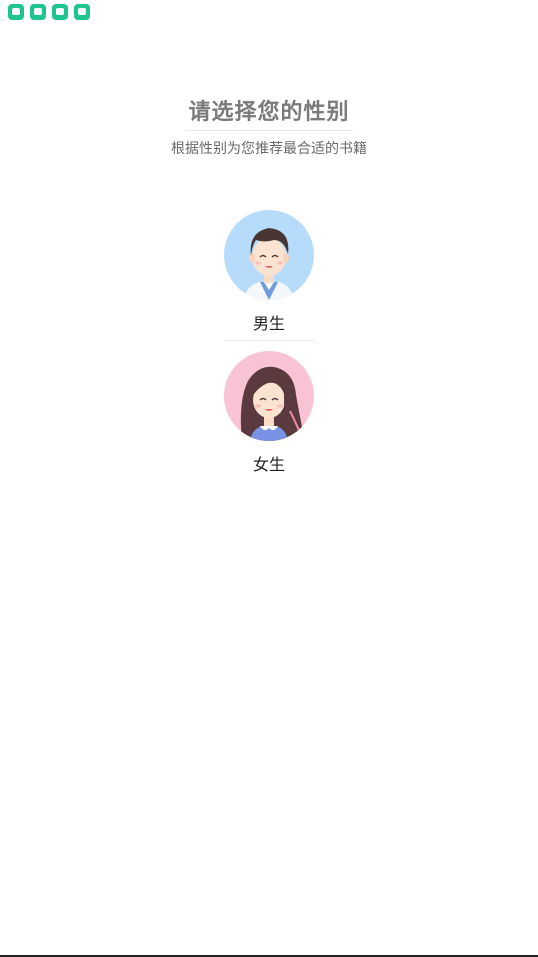  I want to click on male-avatar-icon, so click(269, 264).